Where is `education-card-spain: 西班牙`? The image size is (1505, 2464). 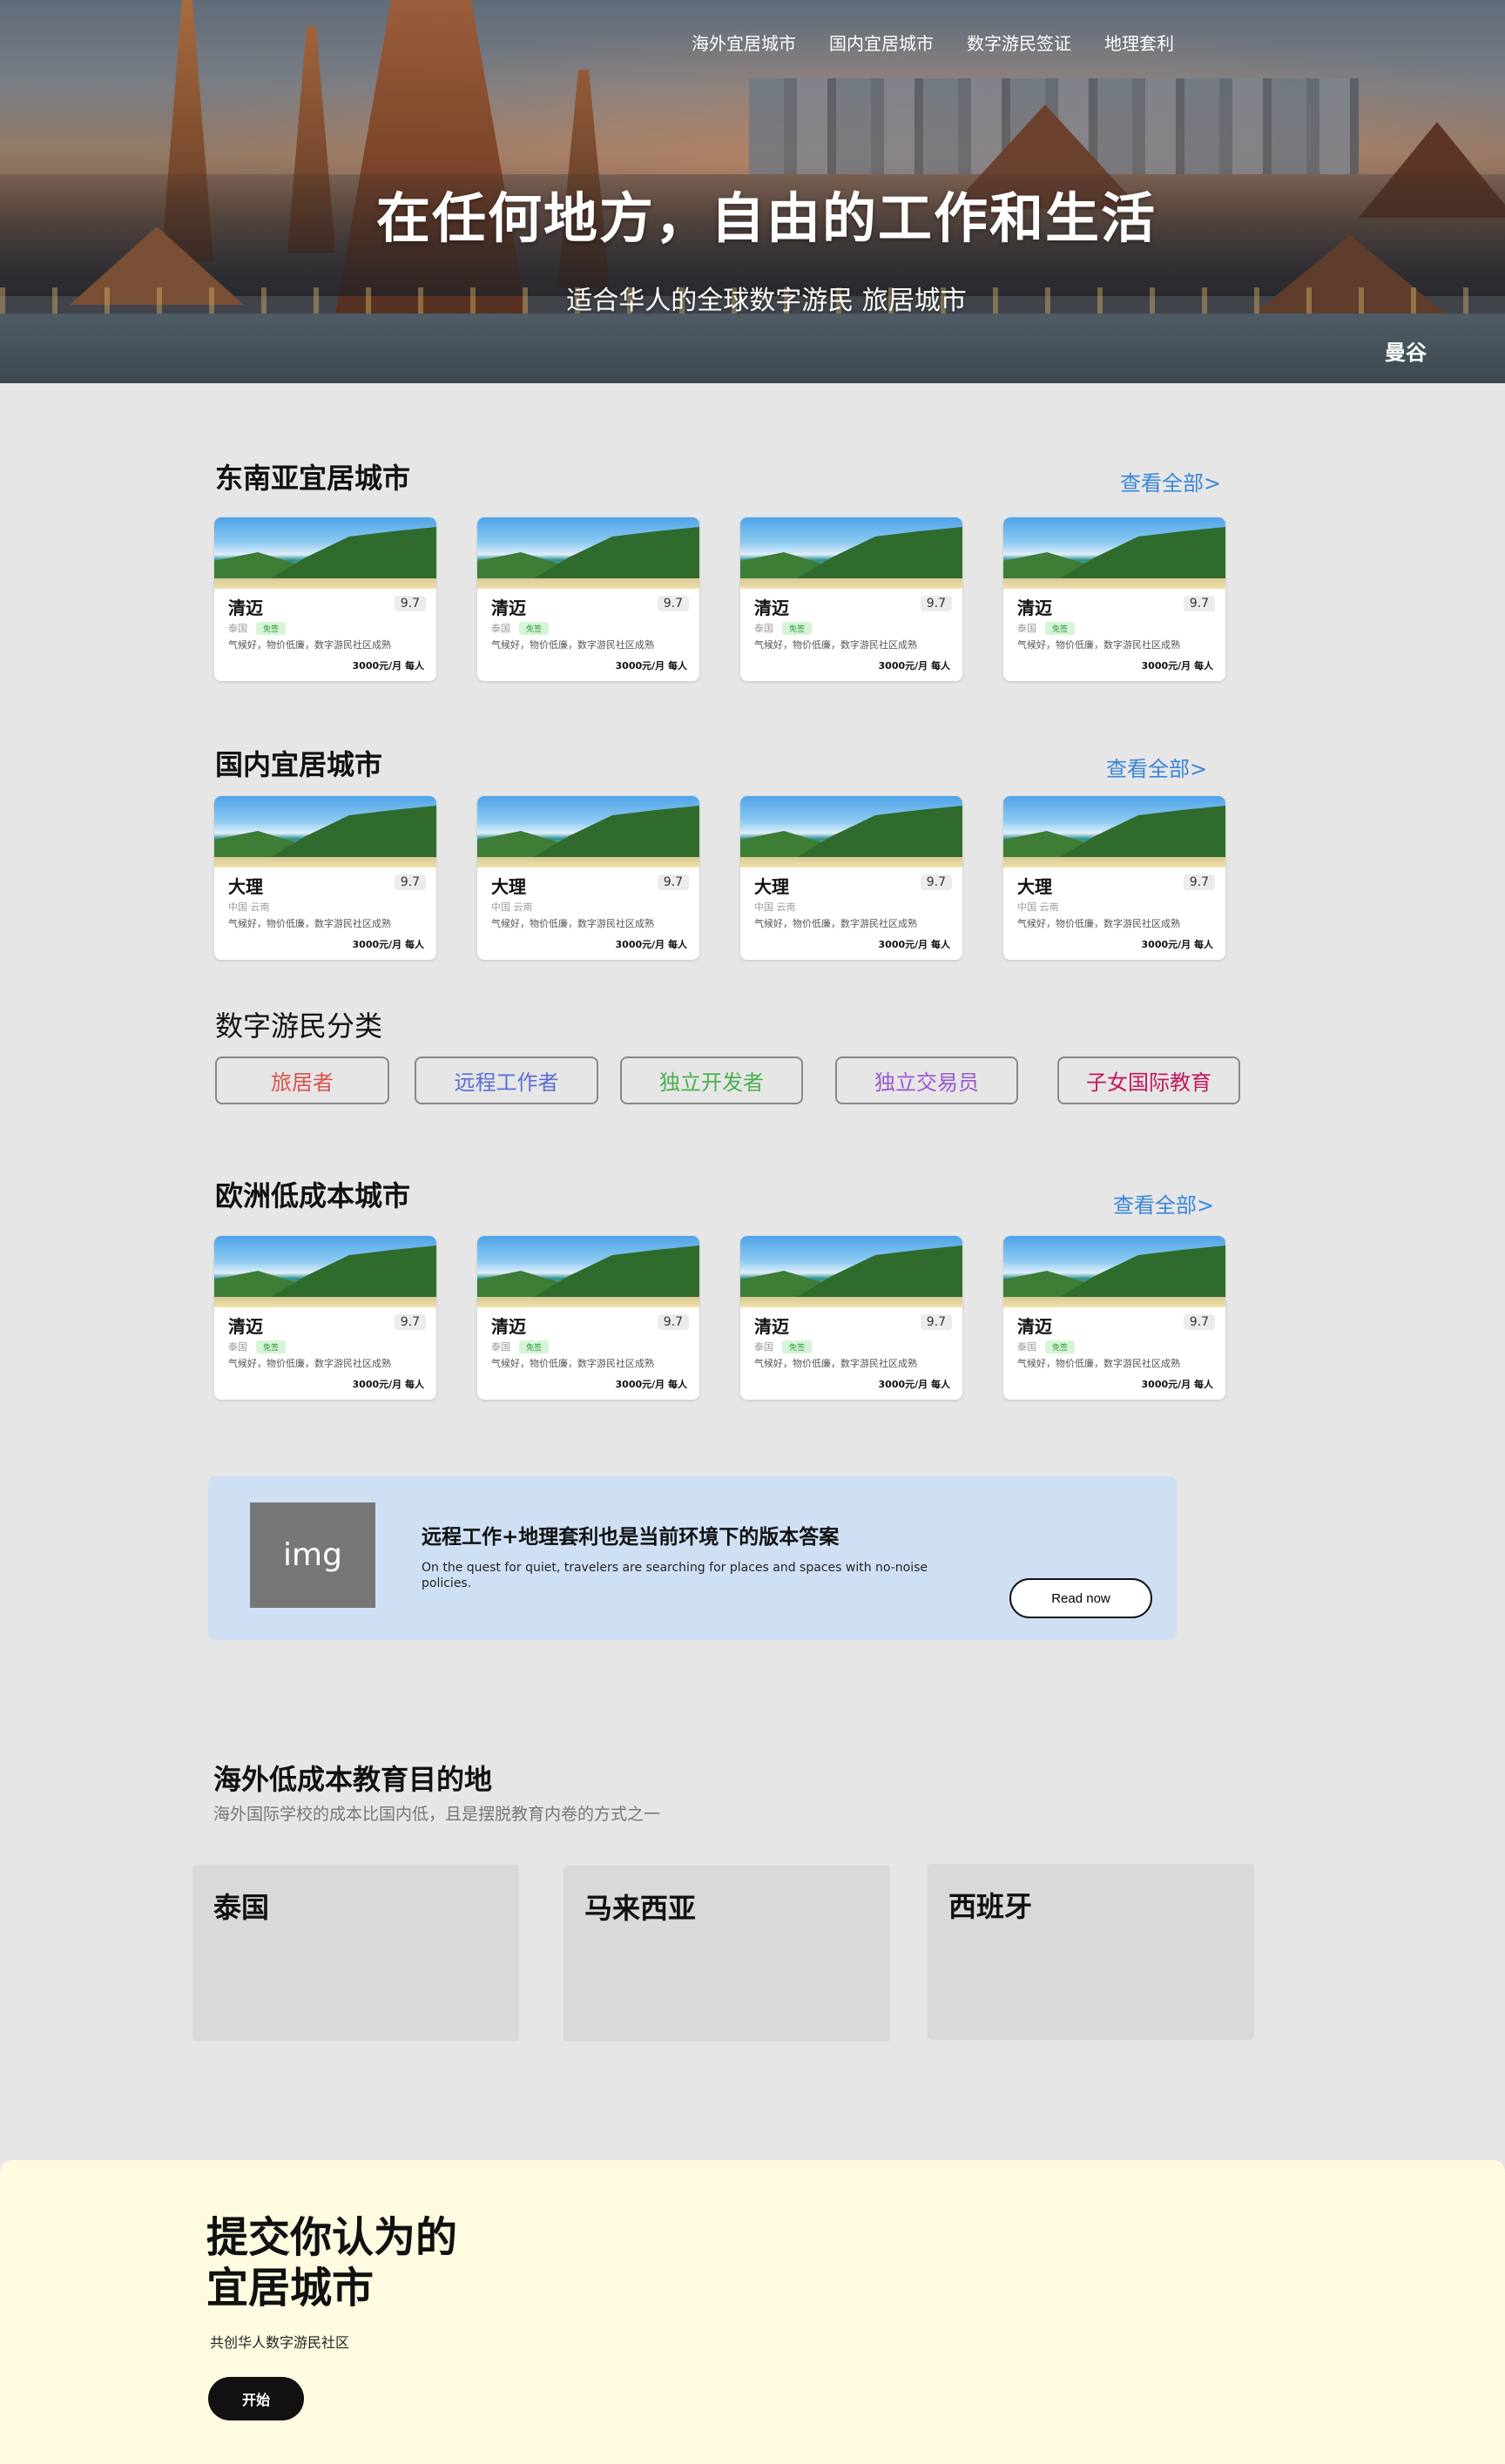
education-card-spain: 西班牙 is located at coordinates (1091, 1952).